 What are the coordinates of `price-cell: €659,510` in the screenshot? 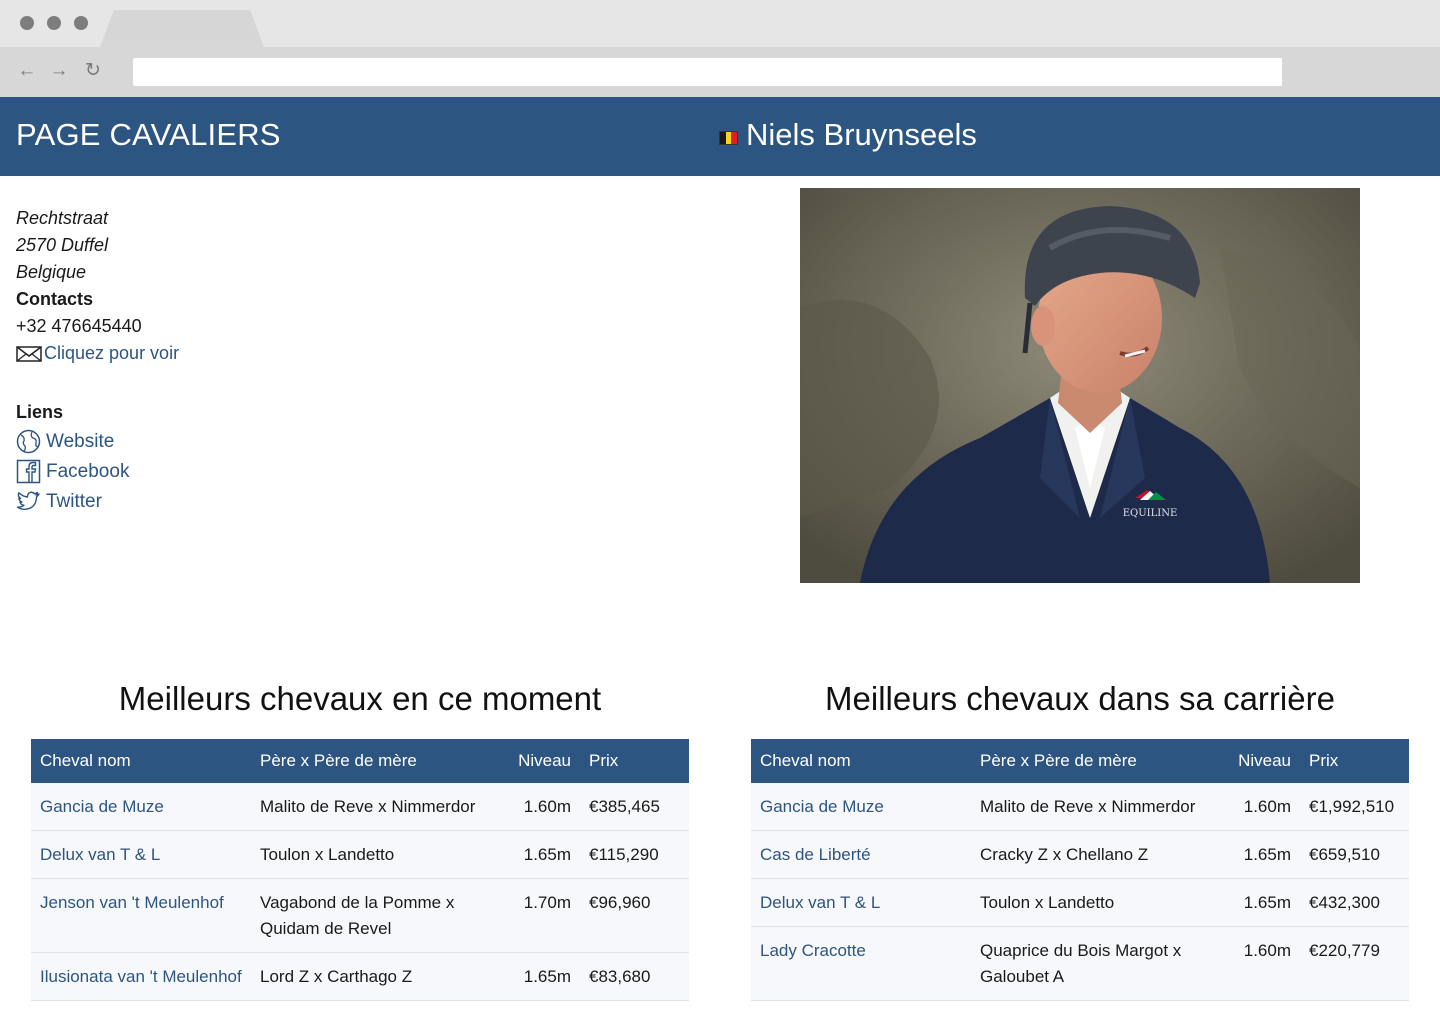 It's located at (1344, 854).